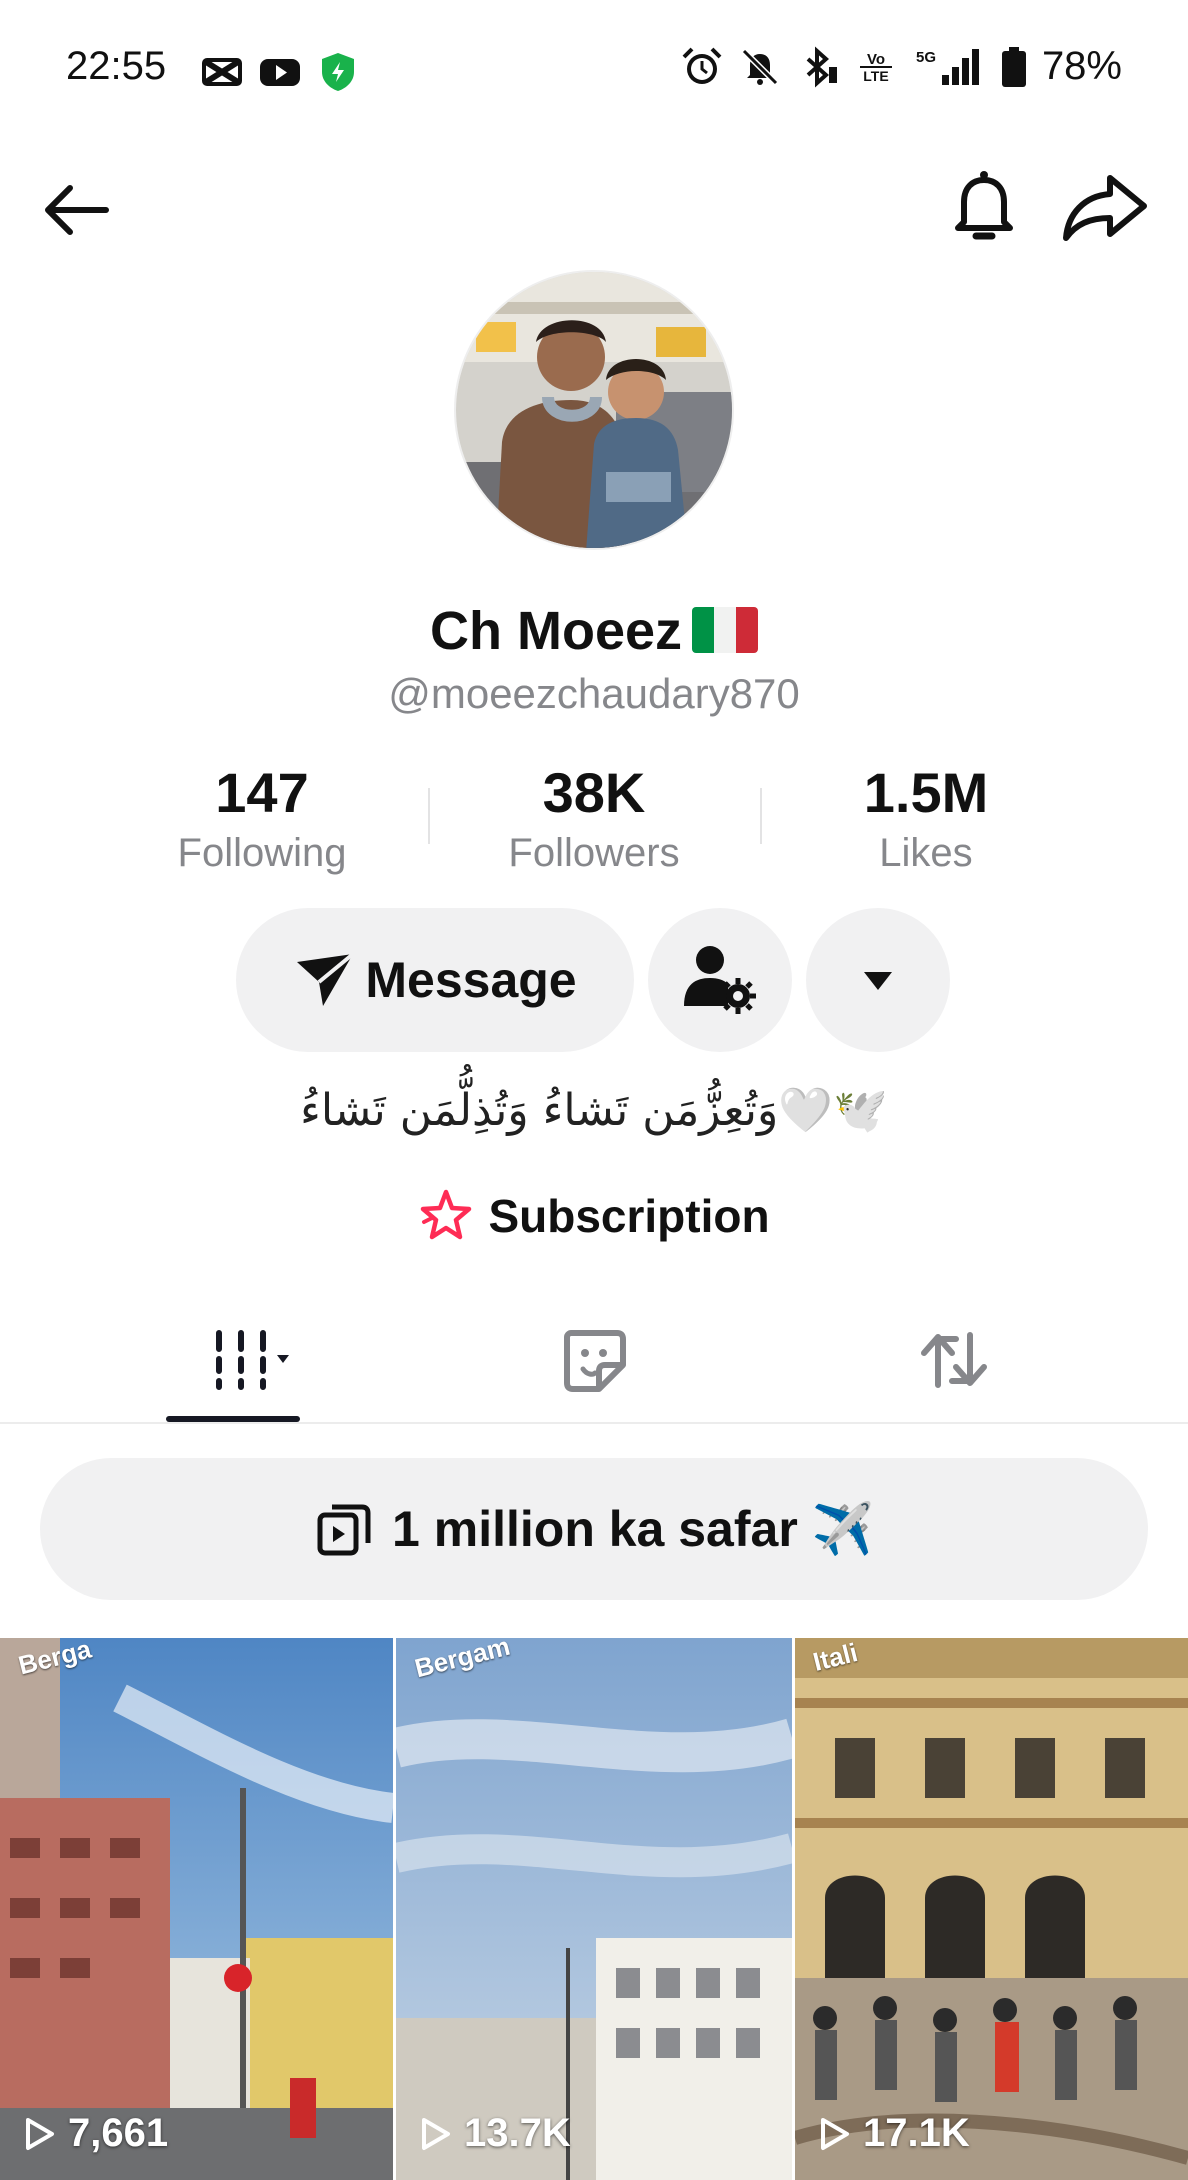  I want to click on content-tabs, so click(594, 1362).